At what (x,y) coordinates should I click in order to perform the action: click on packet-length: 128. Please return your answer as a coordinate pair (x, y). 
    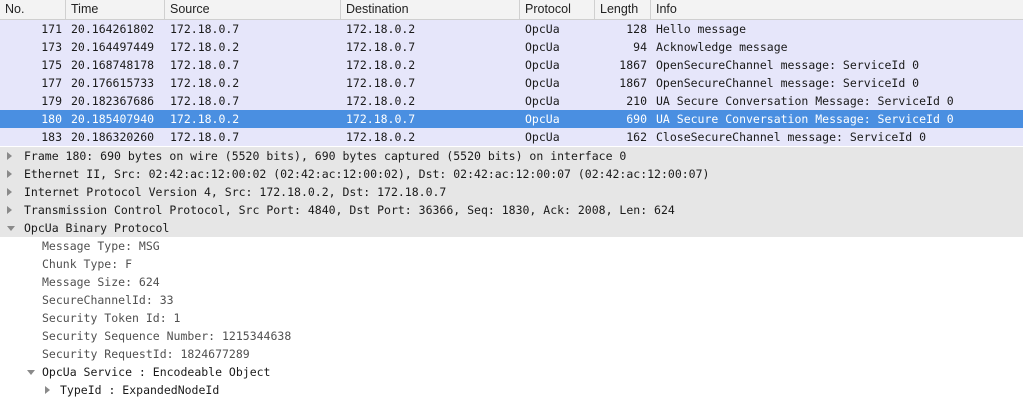
    Looking at the image, I should click on (636, 29).